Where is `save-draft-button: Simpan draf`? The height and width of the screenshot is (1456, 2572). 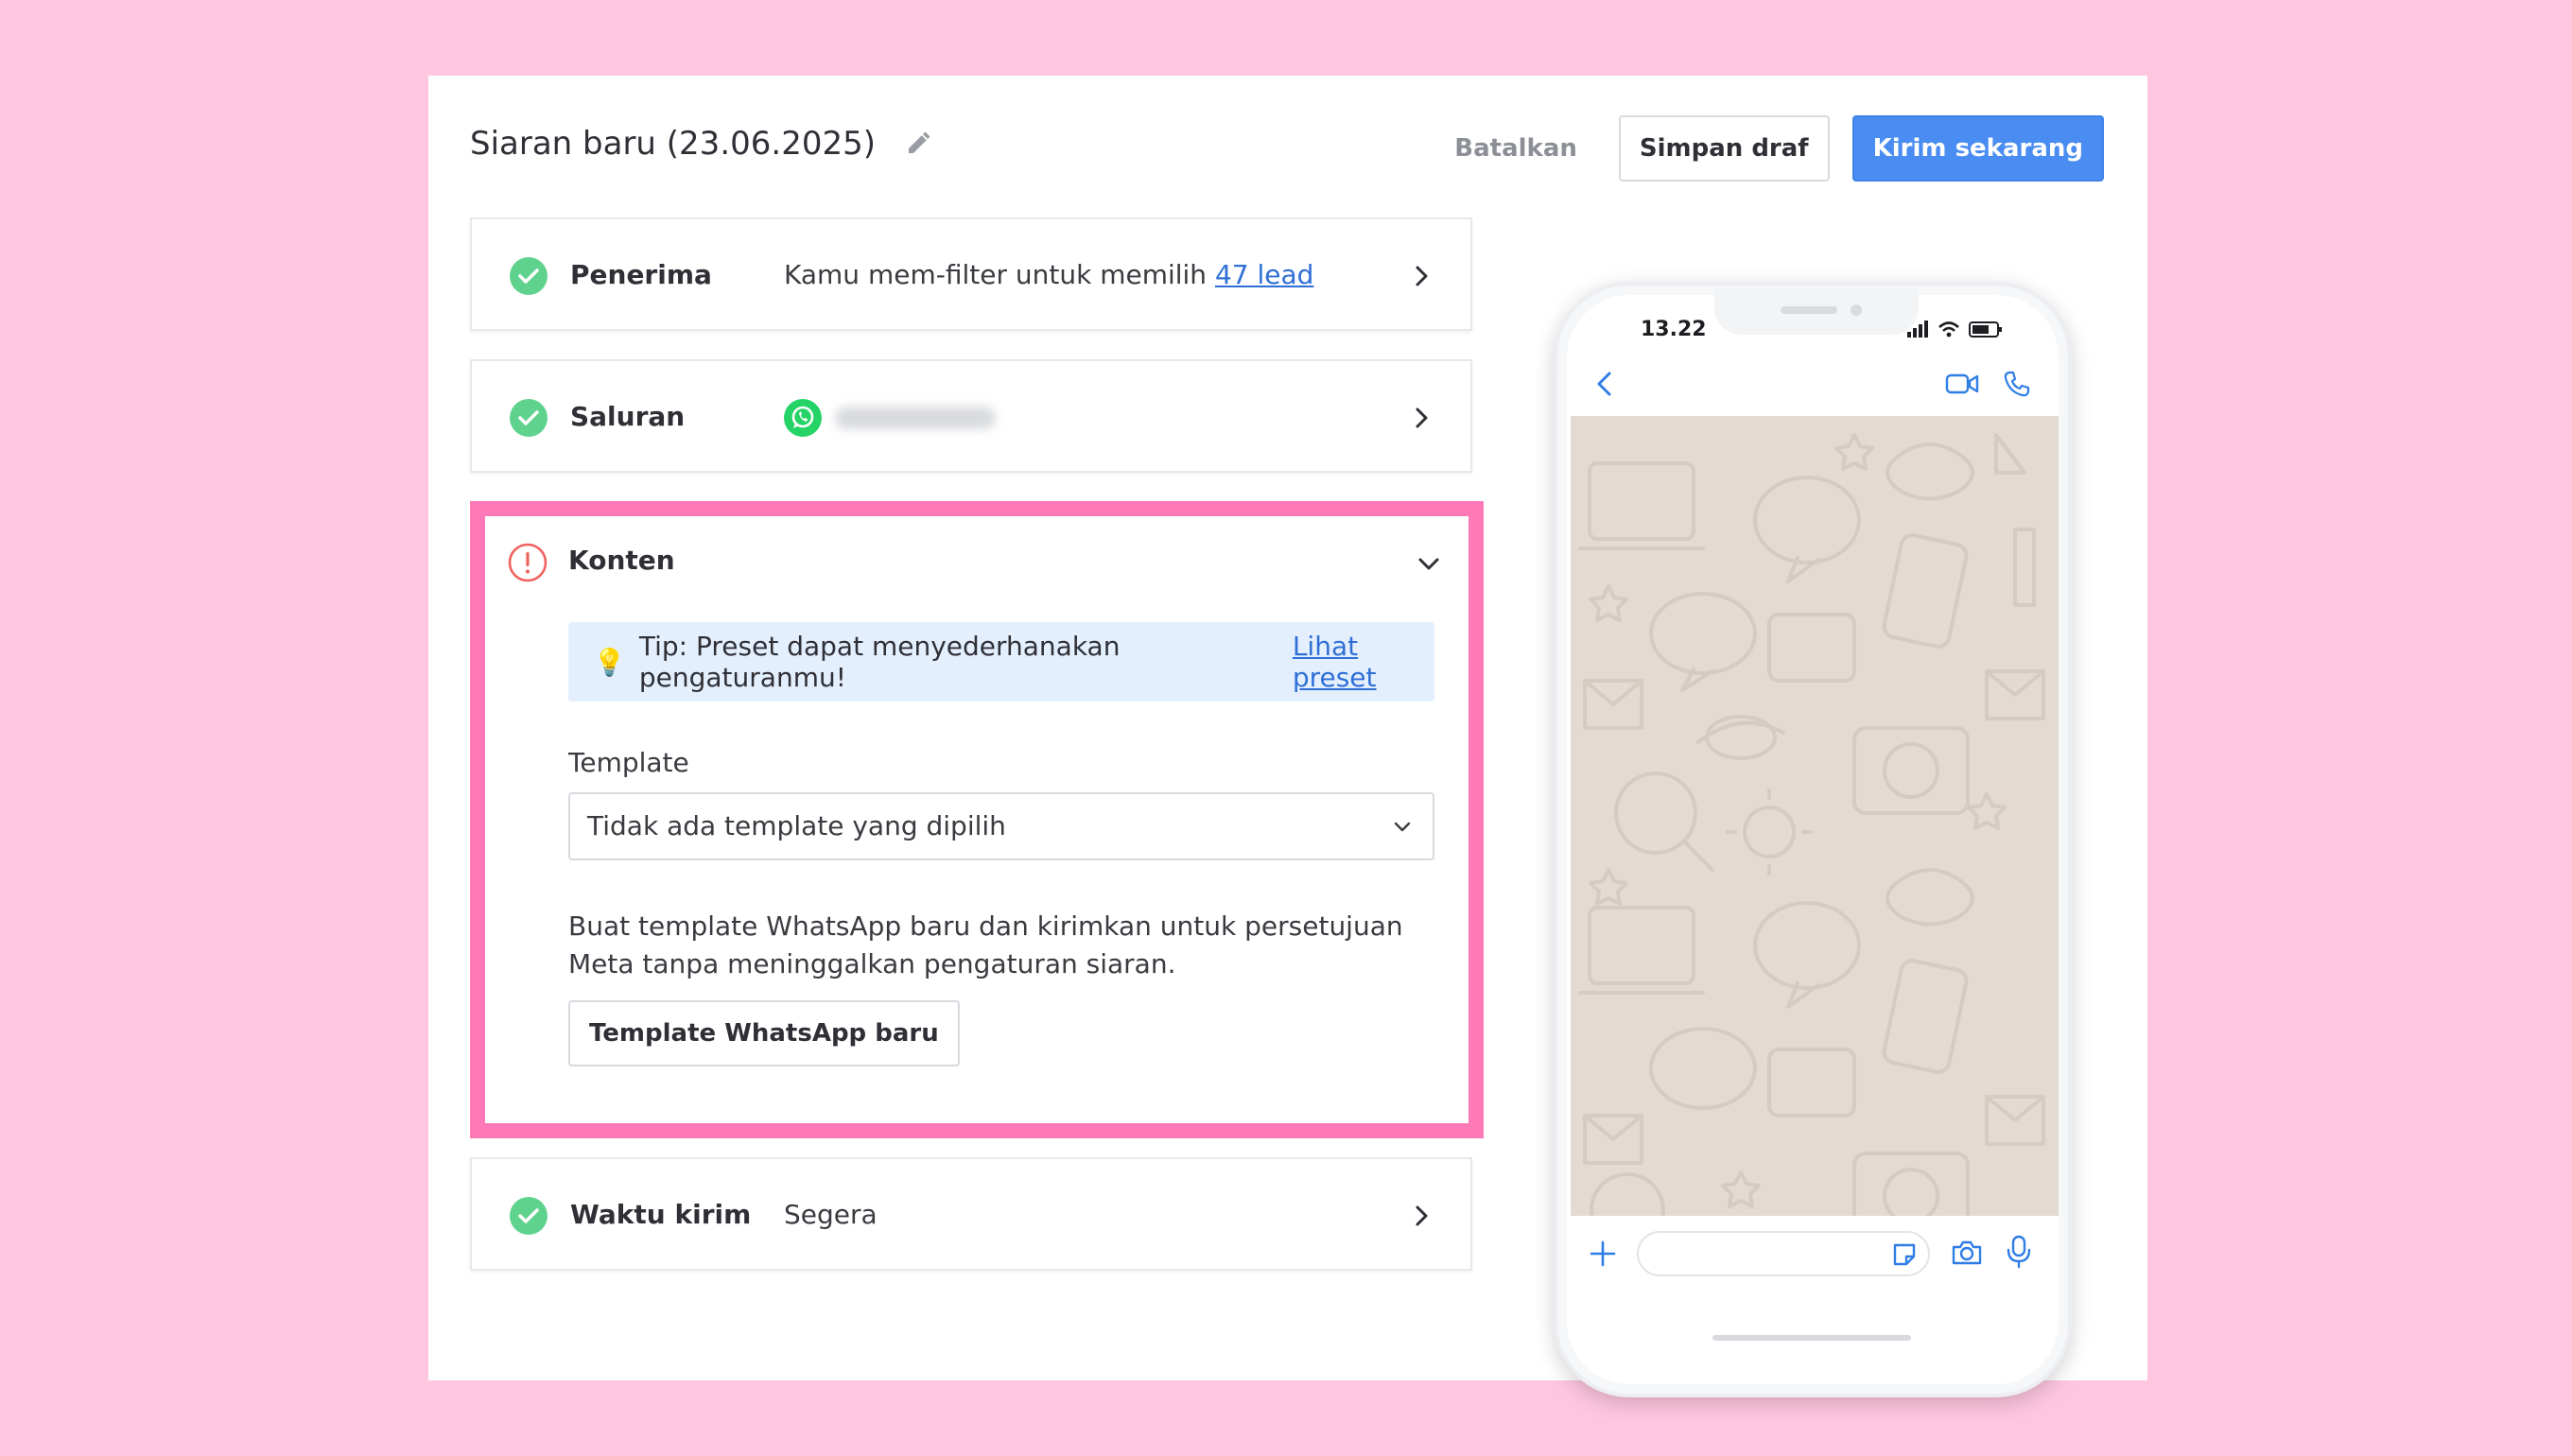 save-draft-button: Simpan draf is located at coordinates (1724, 148).